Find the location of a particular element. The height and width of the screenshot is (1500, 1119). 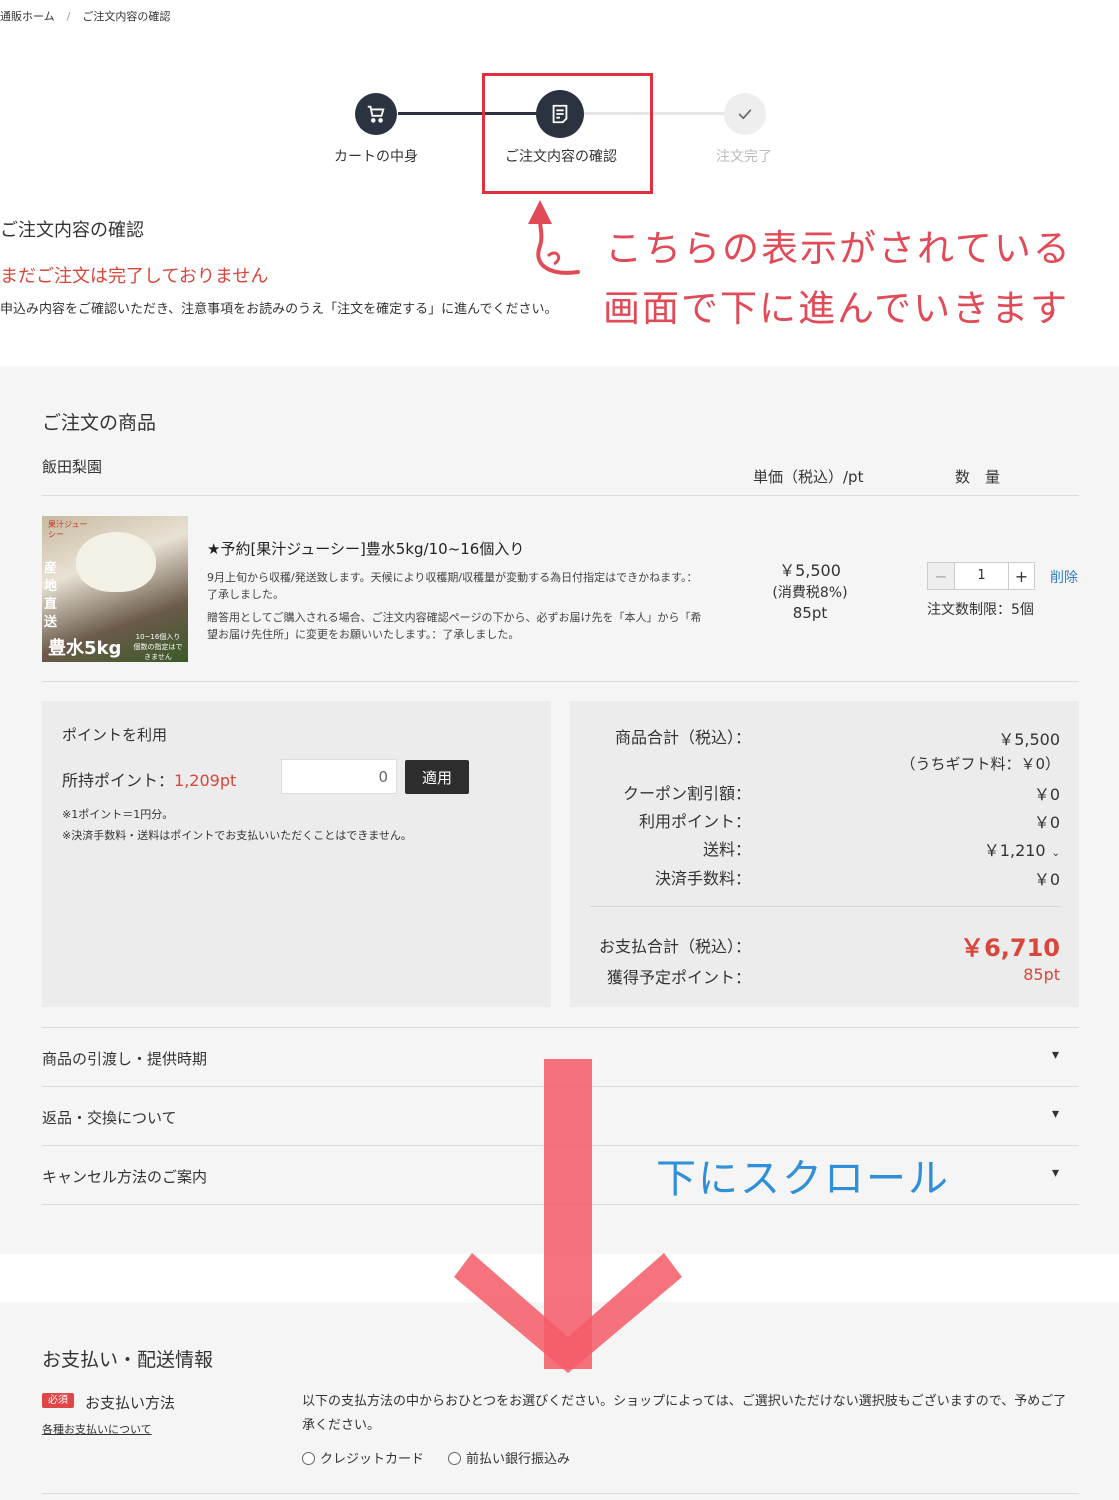

subtotal-label: 商品合計（税込）： is located at coordinates (682, 737).